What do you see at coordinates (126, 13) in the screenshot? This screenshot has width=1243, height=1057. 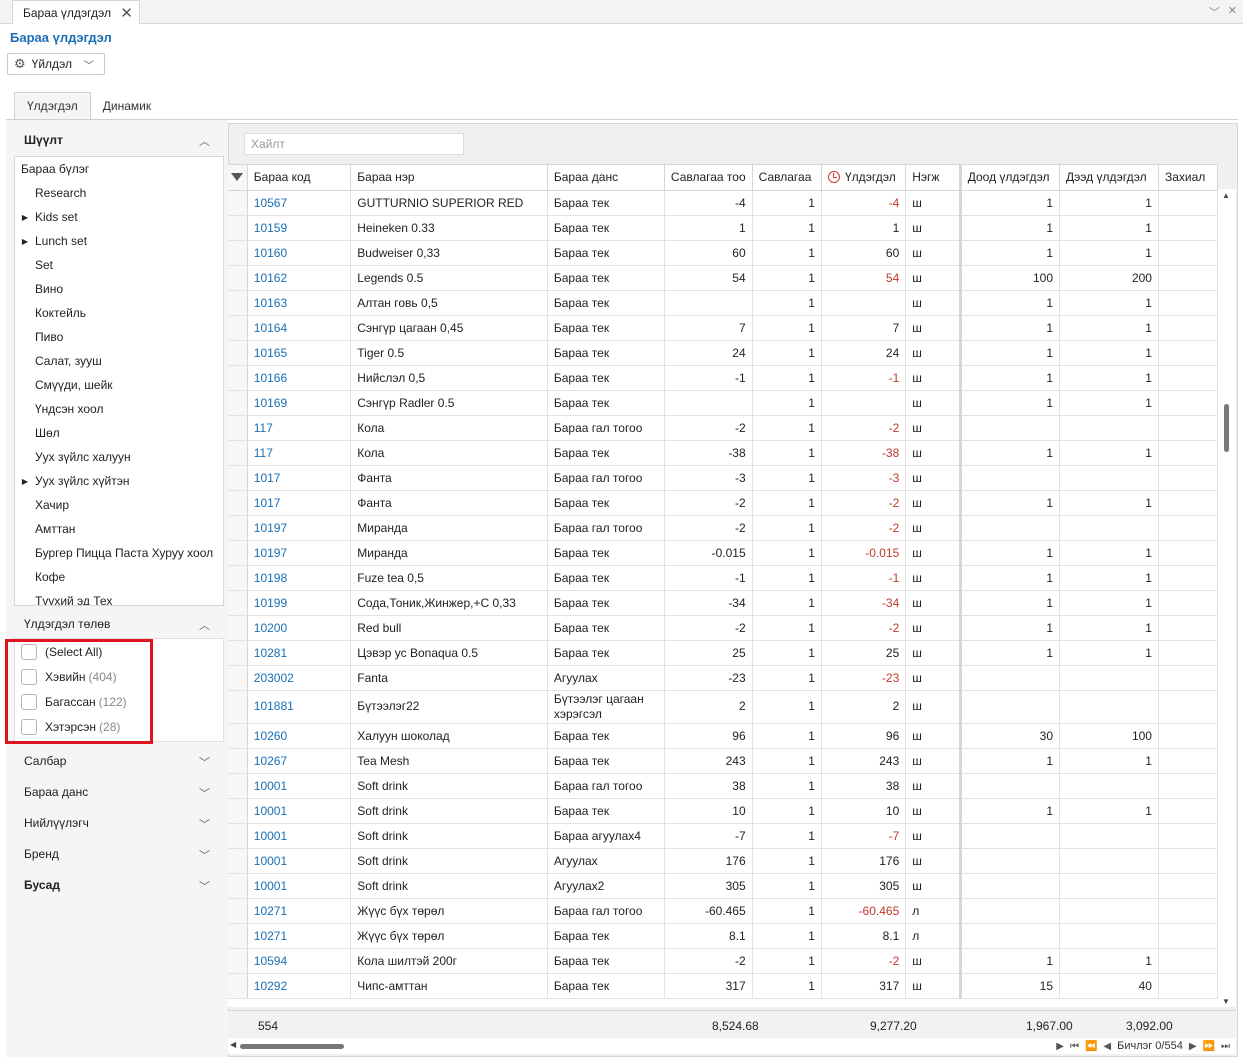 I see `close-icon: ✕` at bounding box center [126, 13].